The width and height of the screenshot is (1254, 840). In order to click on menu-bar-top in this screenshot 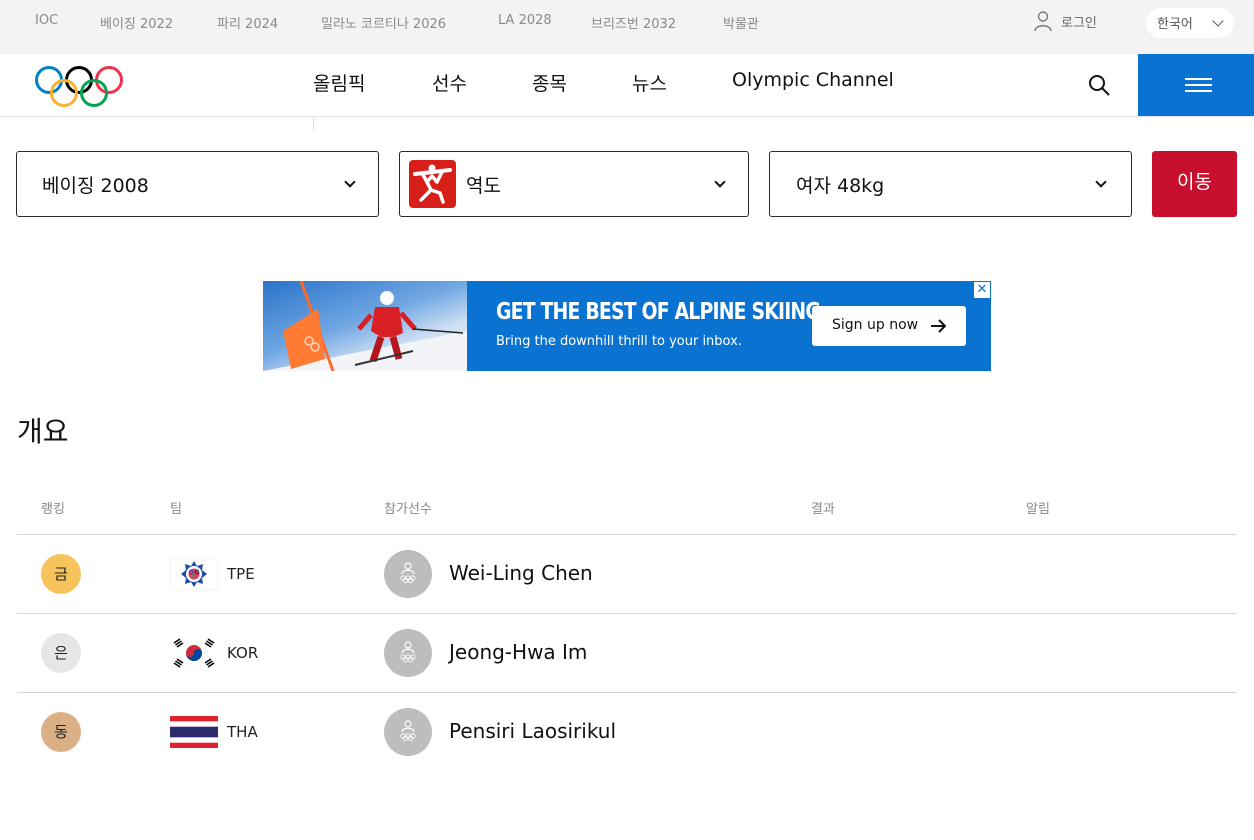, I will do `click(1198, 79)`.